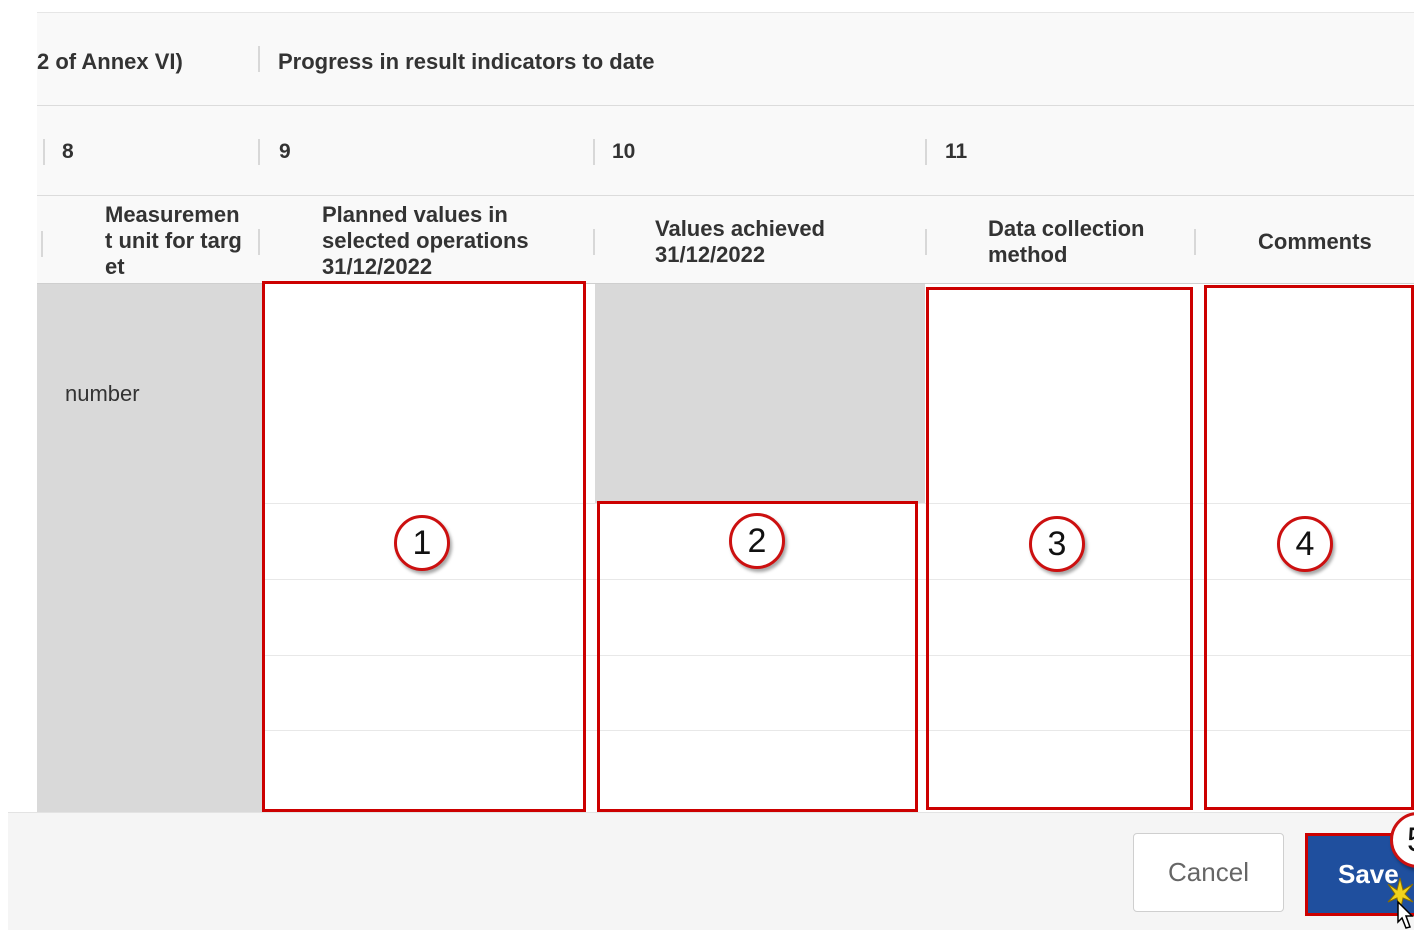 This screenshot has width=1414, height=930. What do you see at coordinates (740, 241) in the screenshot?
I see `col-header-values-achieved: Values achieved 31/12/2022` at bounding box center [740, 241].